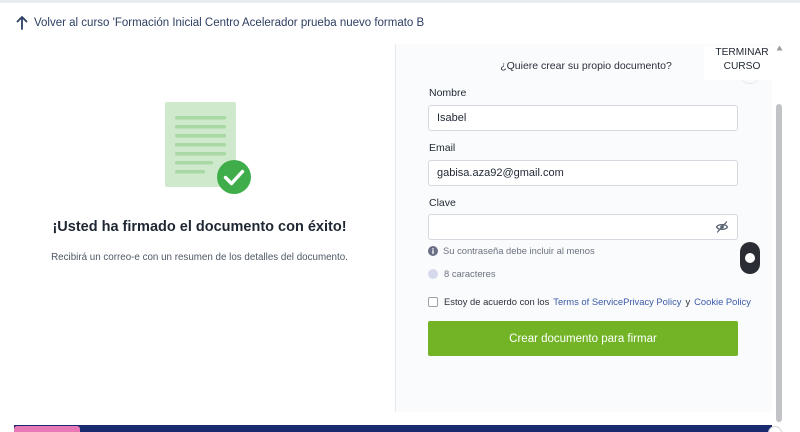 The image size is (800, 432). What do you see at coordinates (583, 338) in the screenshot?
I see `create-document-button: Crear documento para firmar` at bounding box center [583, 338].